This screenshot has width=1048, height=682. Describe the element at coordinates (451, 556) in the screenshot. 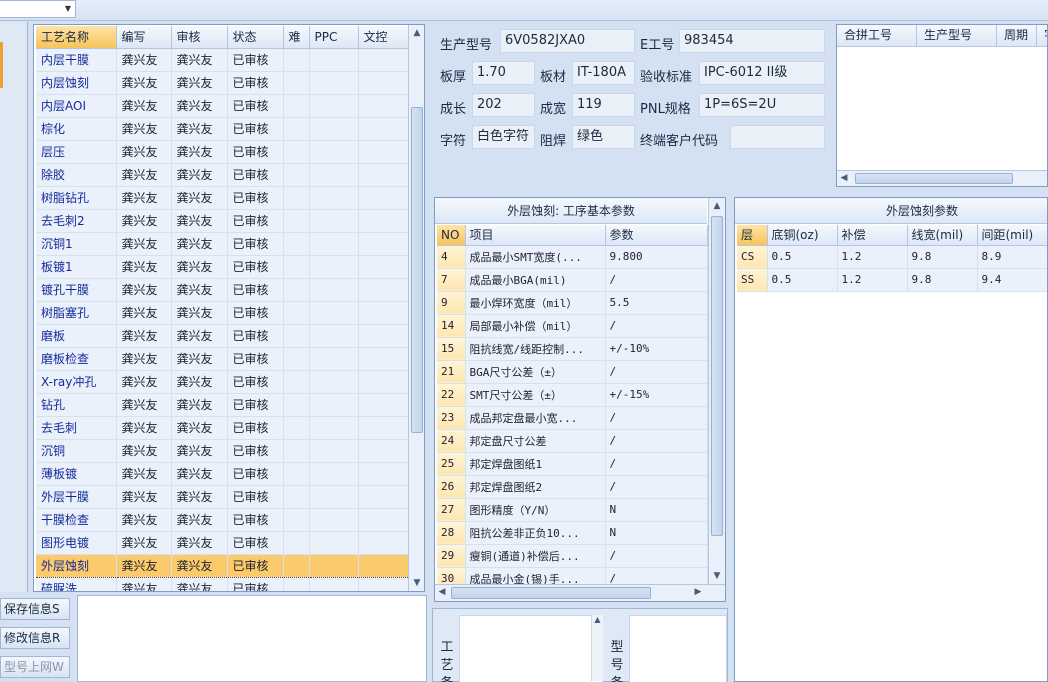

I see `param-no-cell: 29` at that location.